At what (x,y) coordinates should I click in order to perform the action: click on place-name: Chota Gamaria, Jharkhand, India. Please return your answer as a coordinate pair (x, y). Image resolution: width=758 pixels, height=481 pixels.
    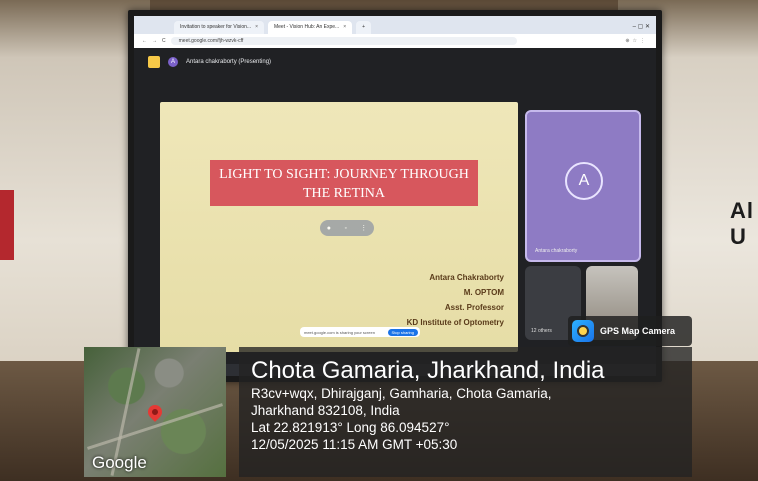
    Looking at the image, I should click on (428, 370).